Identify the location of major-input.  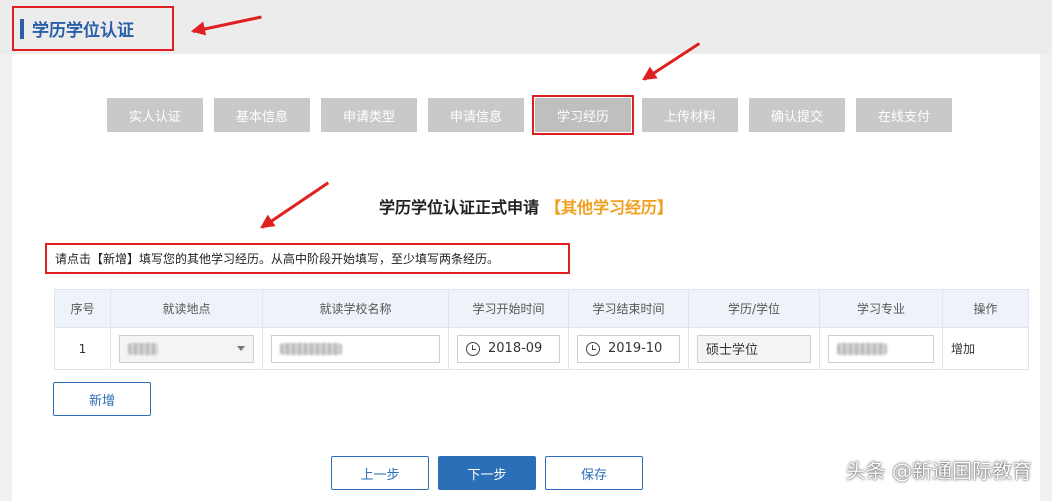
(881, 348).